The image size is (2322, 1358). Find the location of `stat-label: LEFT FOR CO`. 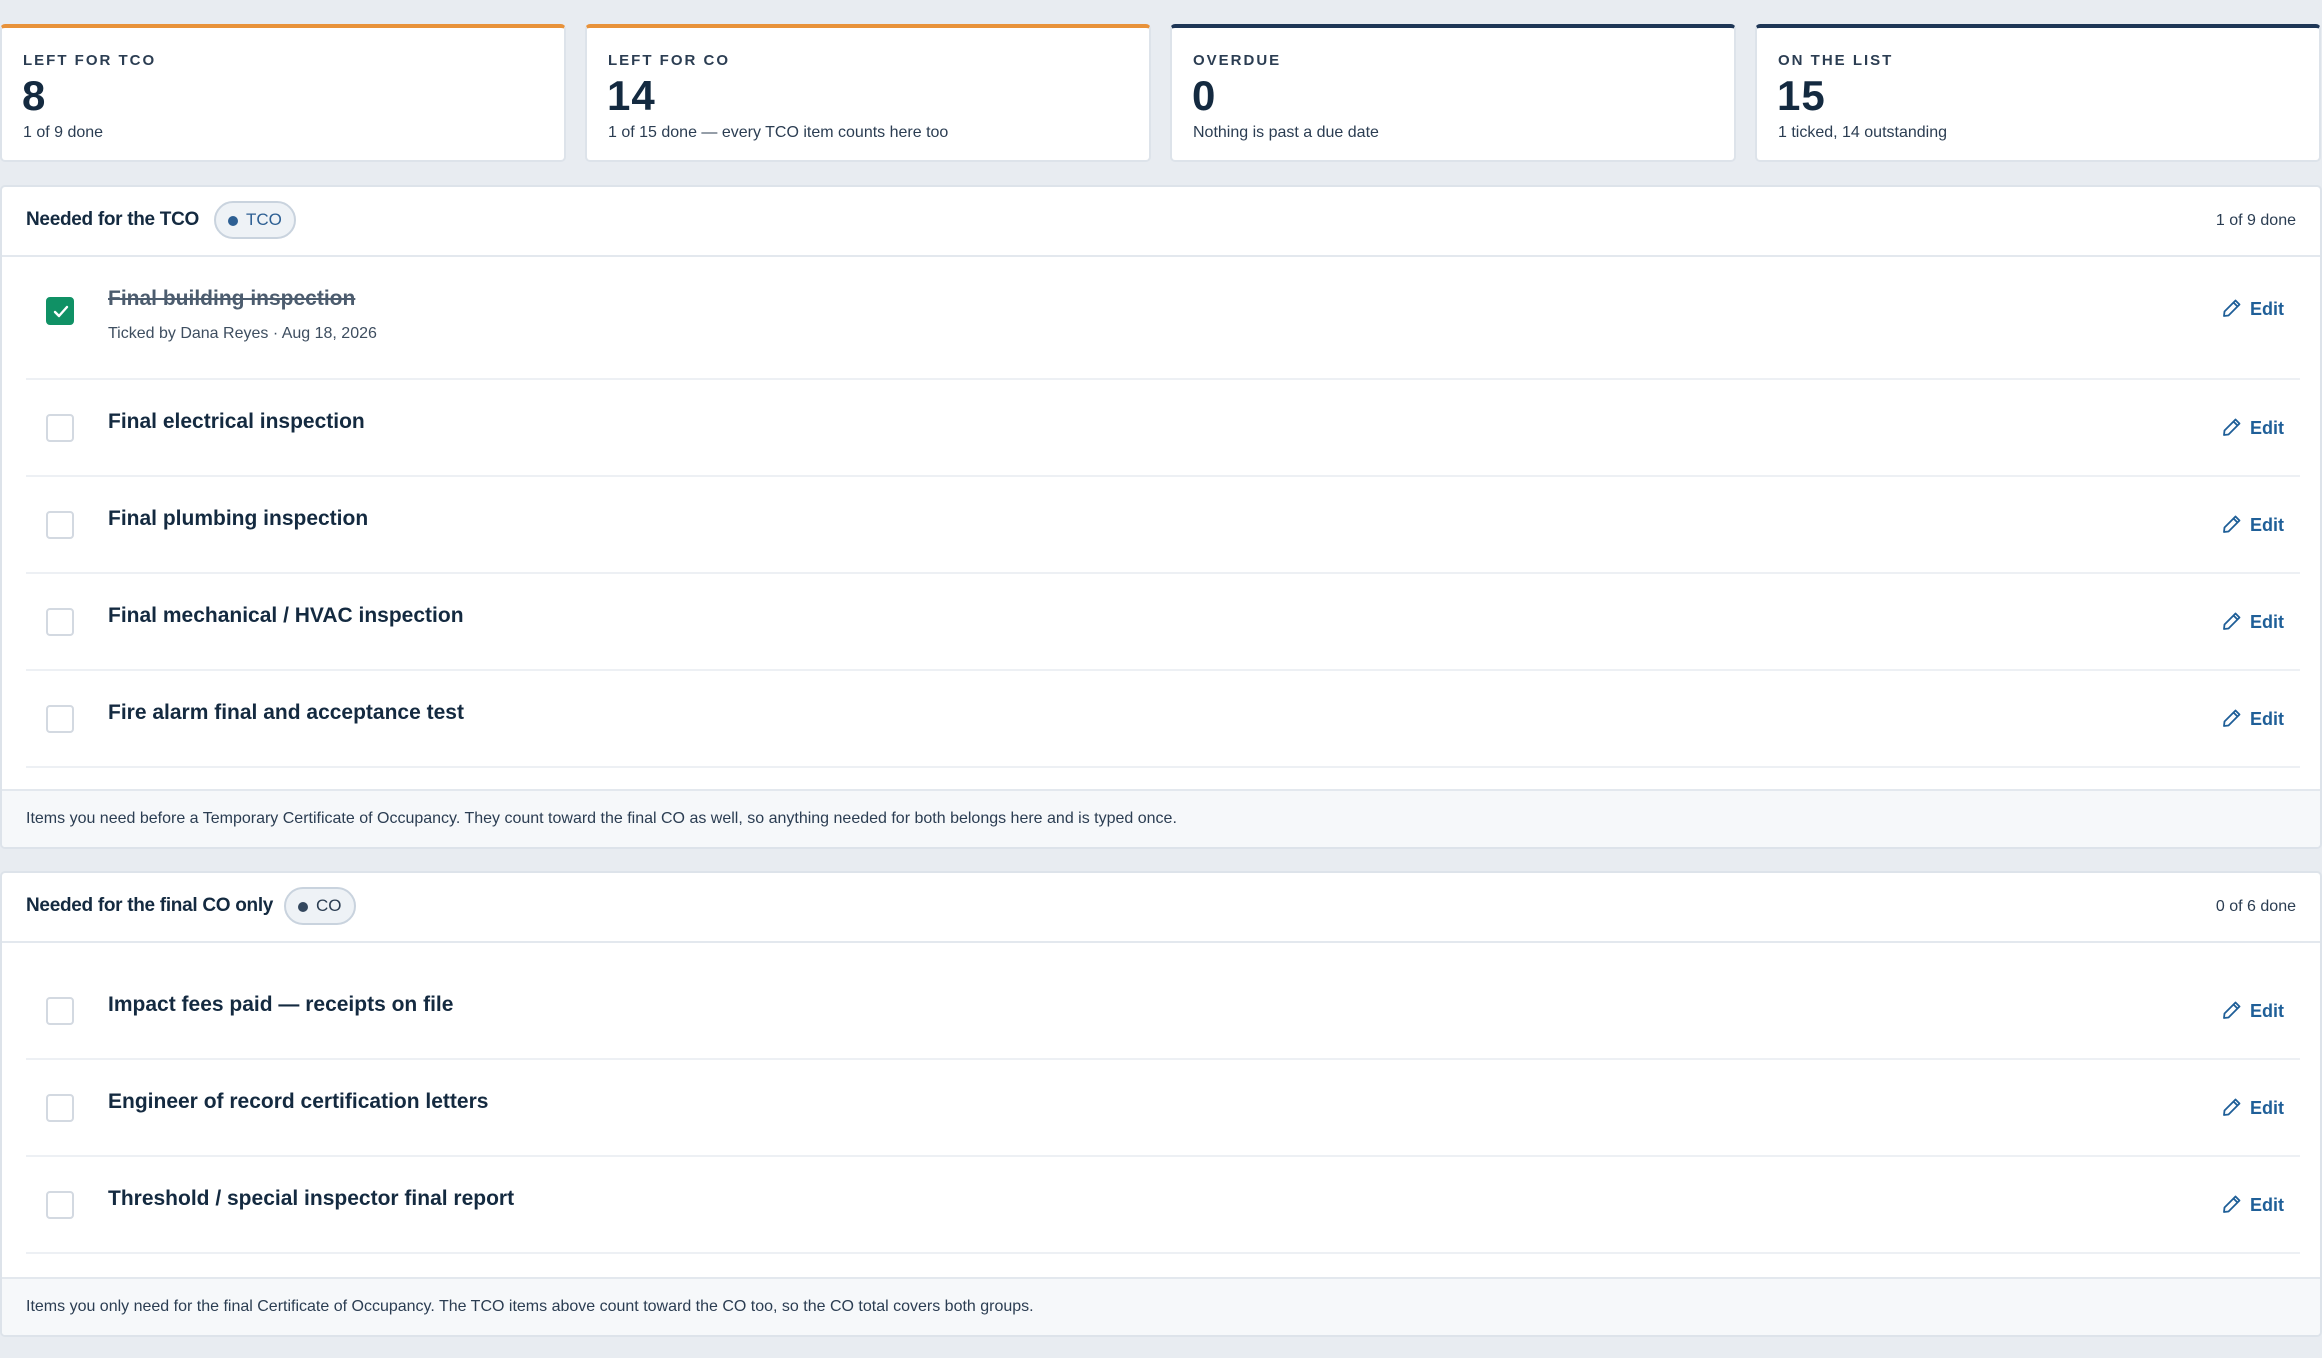

stat-label: LEFT FOR CO is located at coordinates (669, 60).